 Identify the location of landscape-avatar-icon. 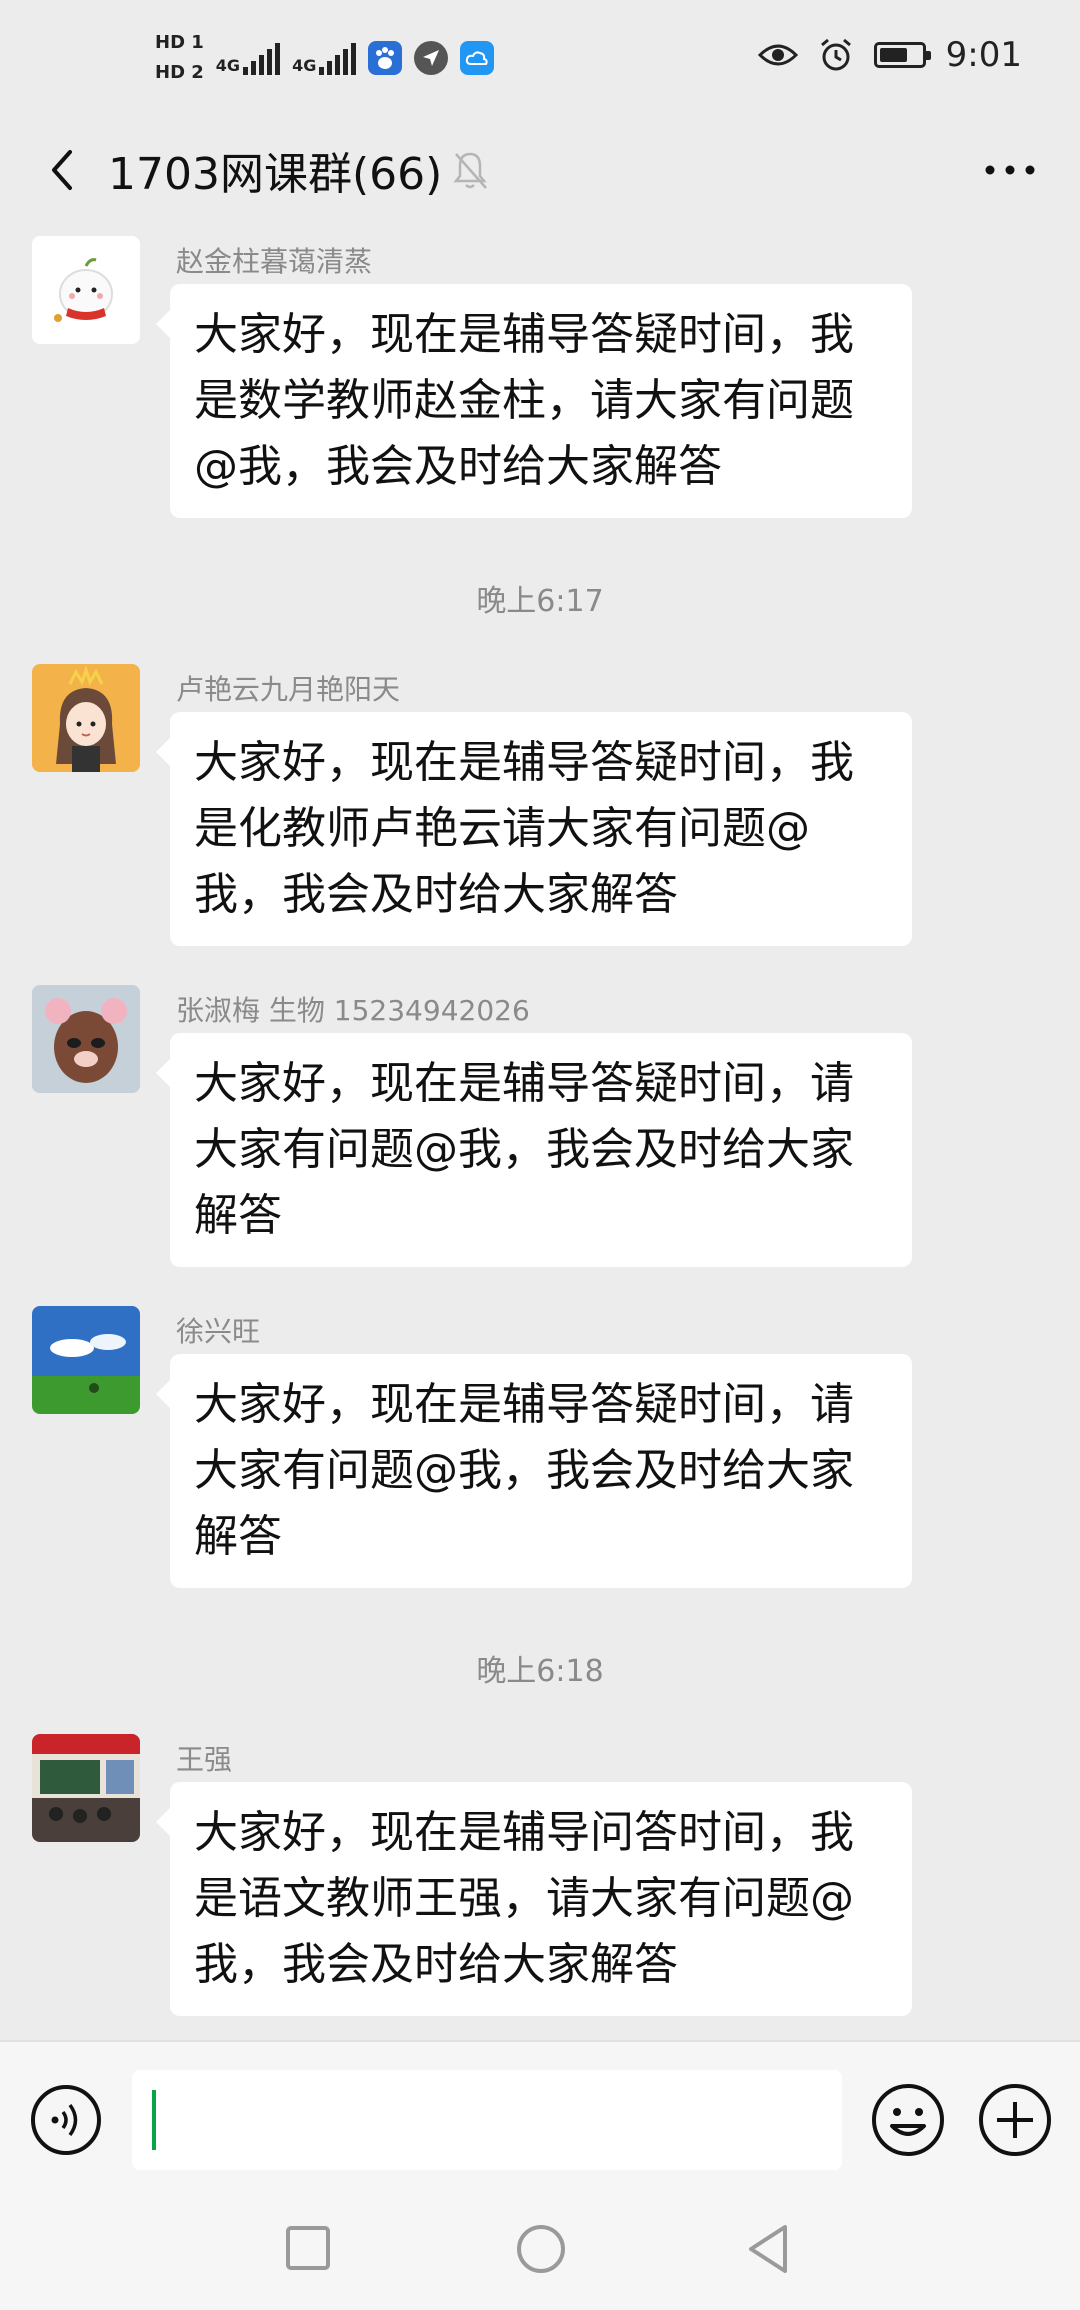
(86, 1360).